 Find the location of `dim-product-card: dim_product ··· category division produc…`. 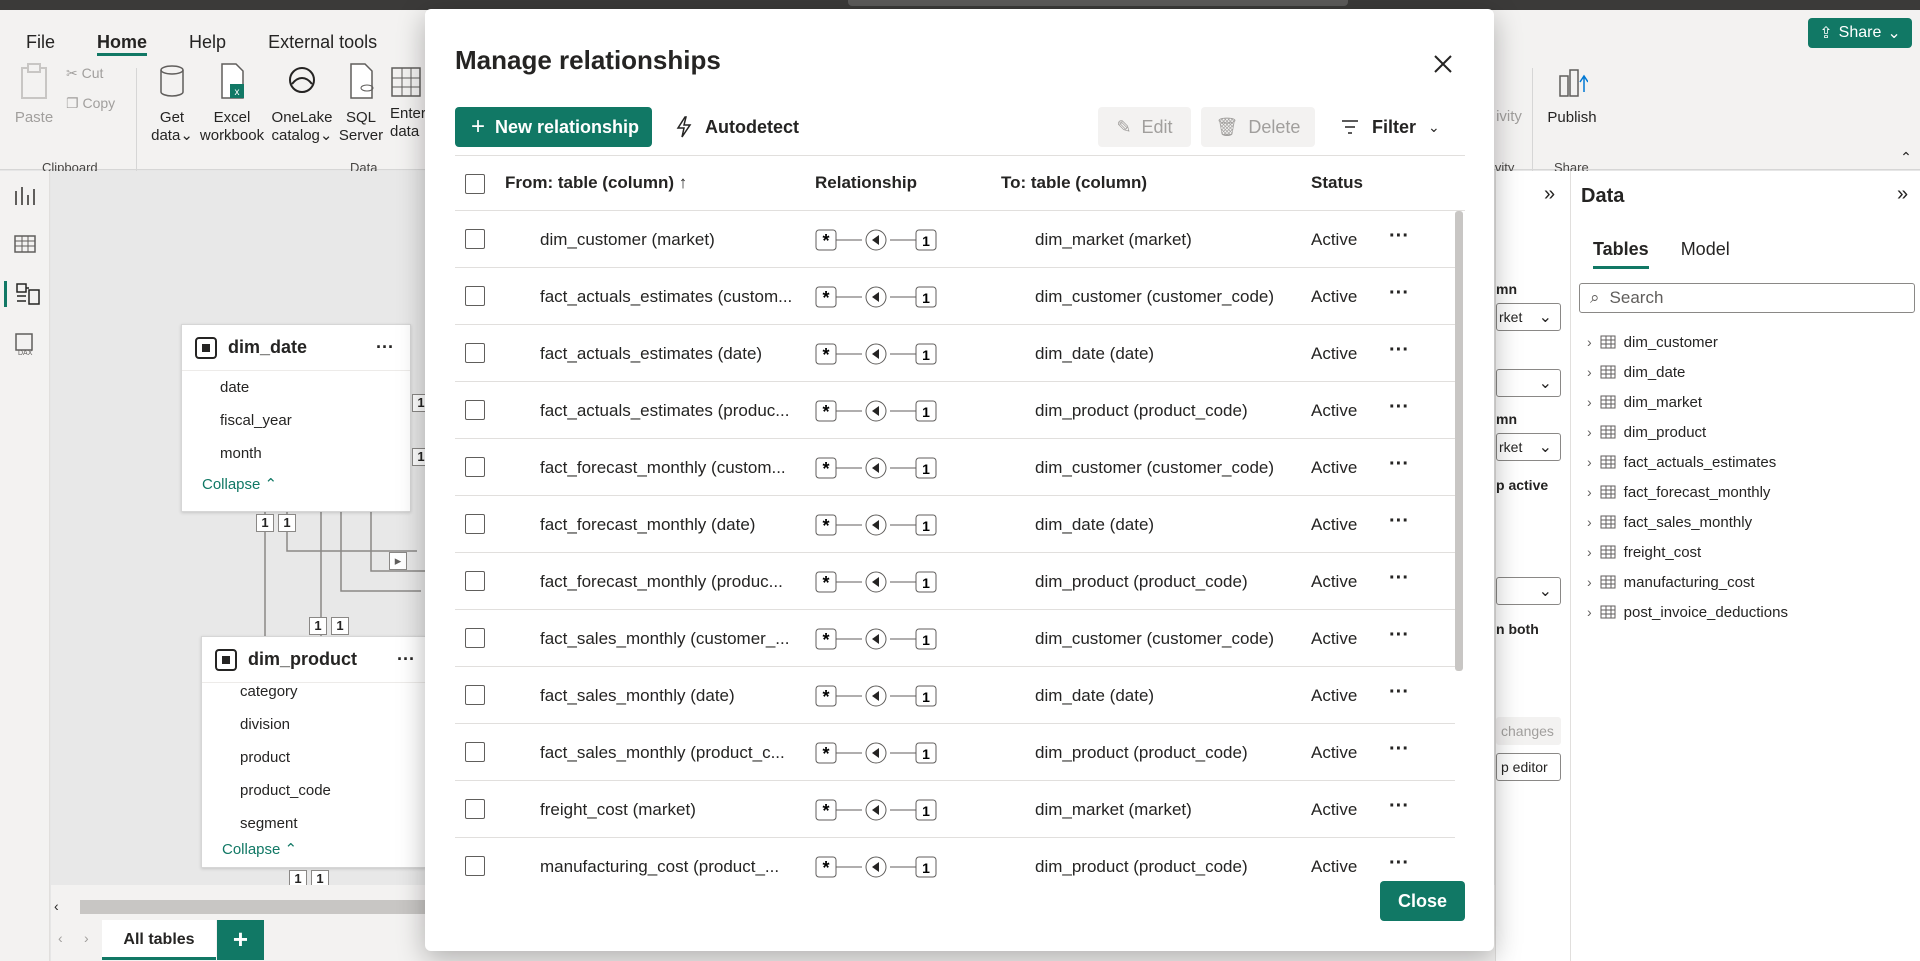

dim-product-card: dim_product ··· category division produc… is located at coordinates (313, 752).